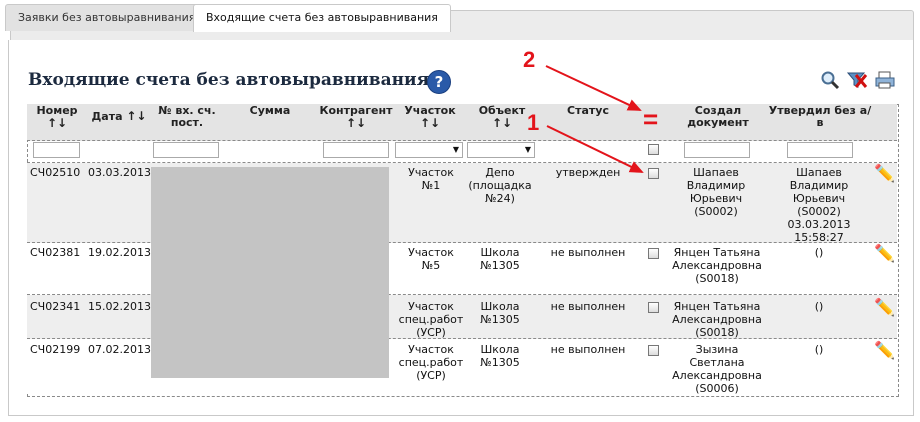 The width and height of the screenshot is (920, 422). What do you see at coordinates (593, 88) in the screenshot?
I see `arrow-to-equals` at bounding box center [593, 88].